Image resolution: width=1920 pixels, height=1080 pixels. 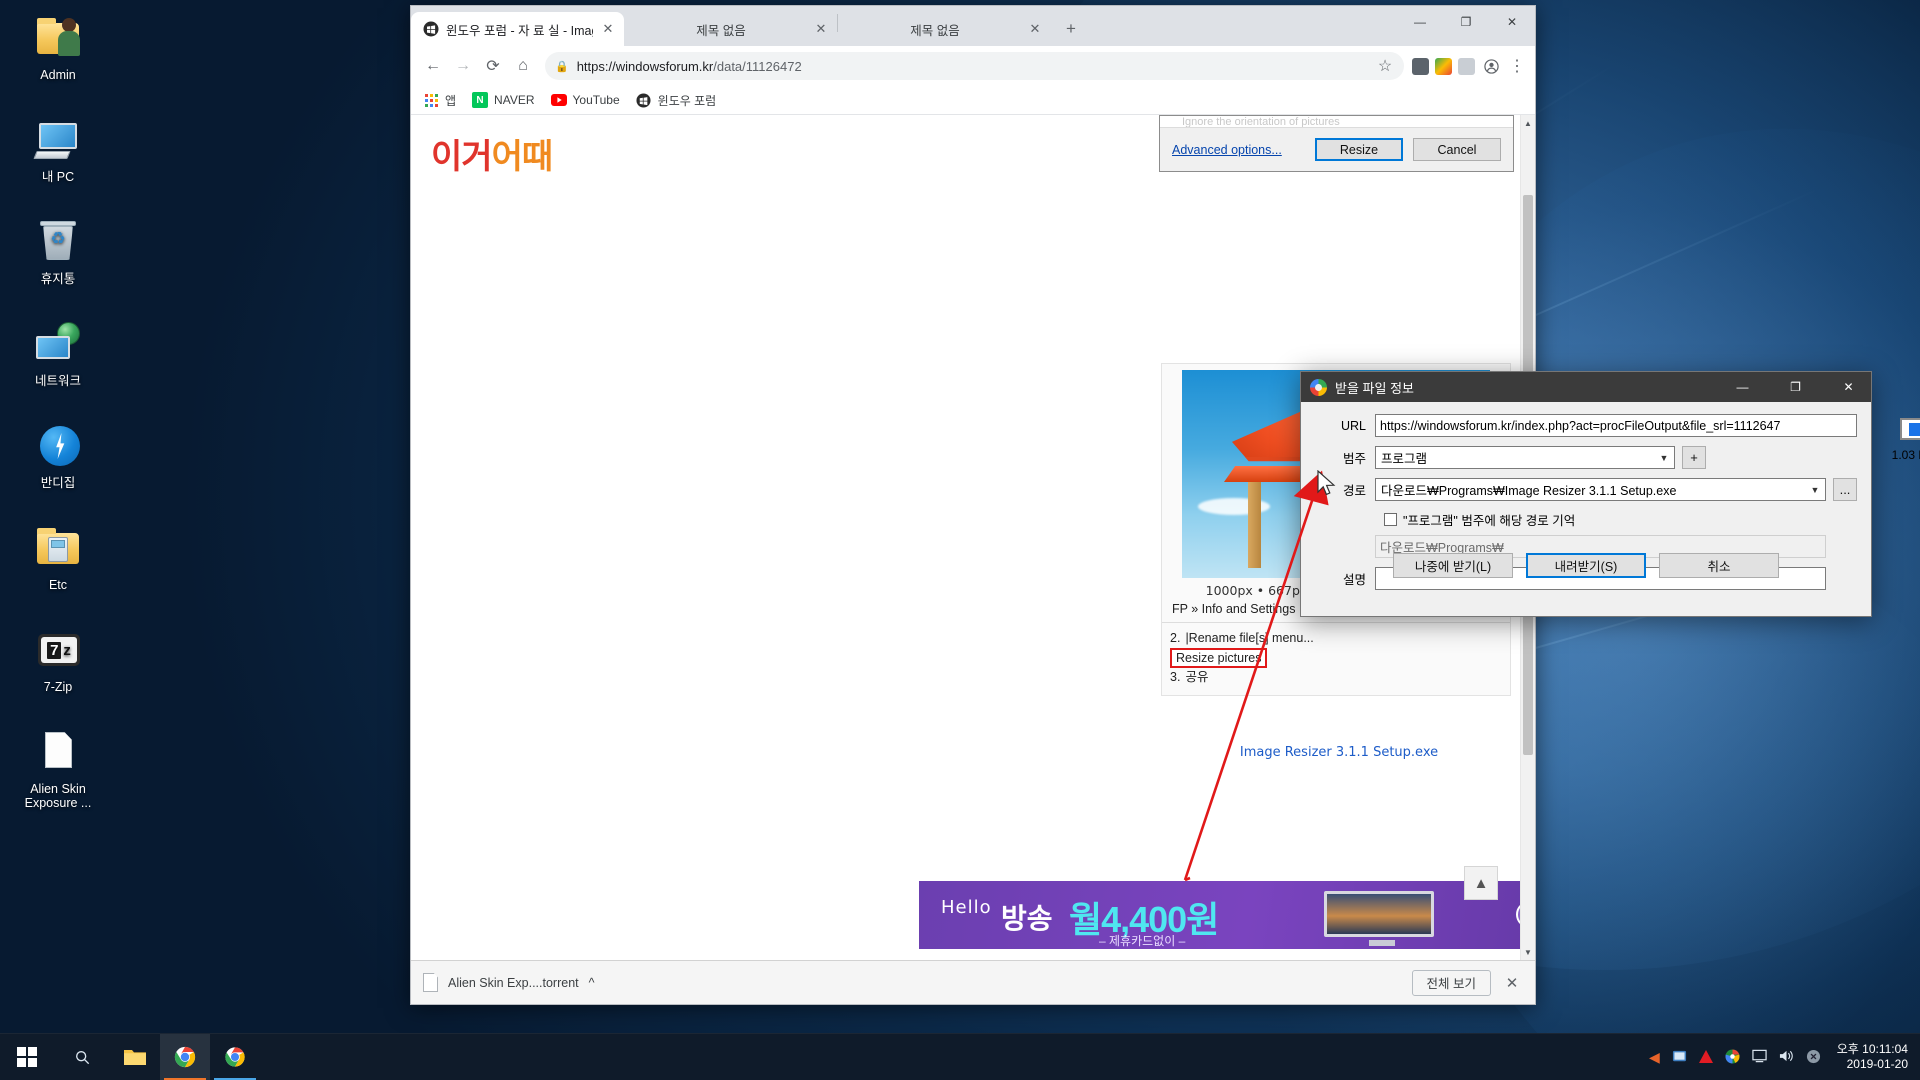 I want to click on taskbar-chrome, so click(x=185, y=1056).